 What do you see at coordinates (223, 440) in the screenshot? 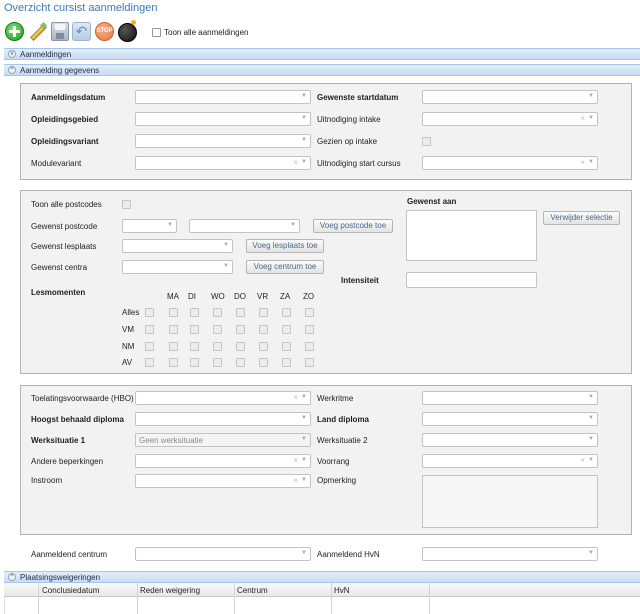
I see `werksituatie1-select: Geen werksituatie ▼` at bounding box center [223, 440].